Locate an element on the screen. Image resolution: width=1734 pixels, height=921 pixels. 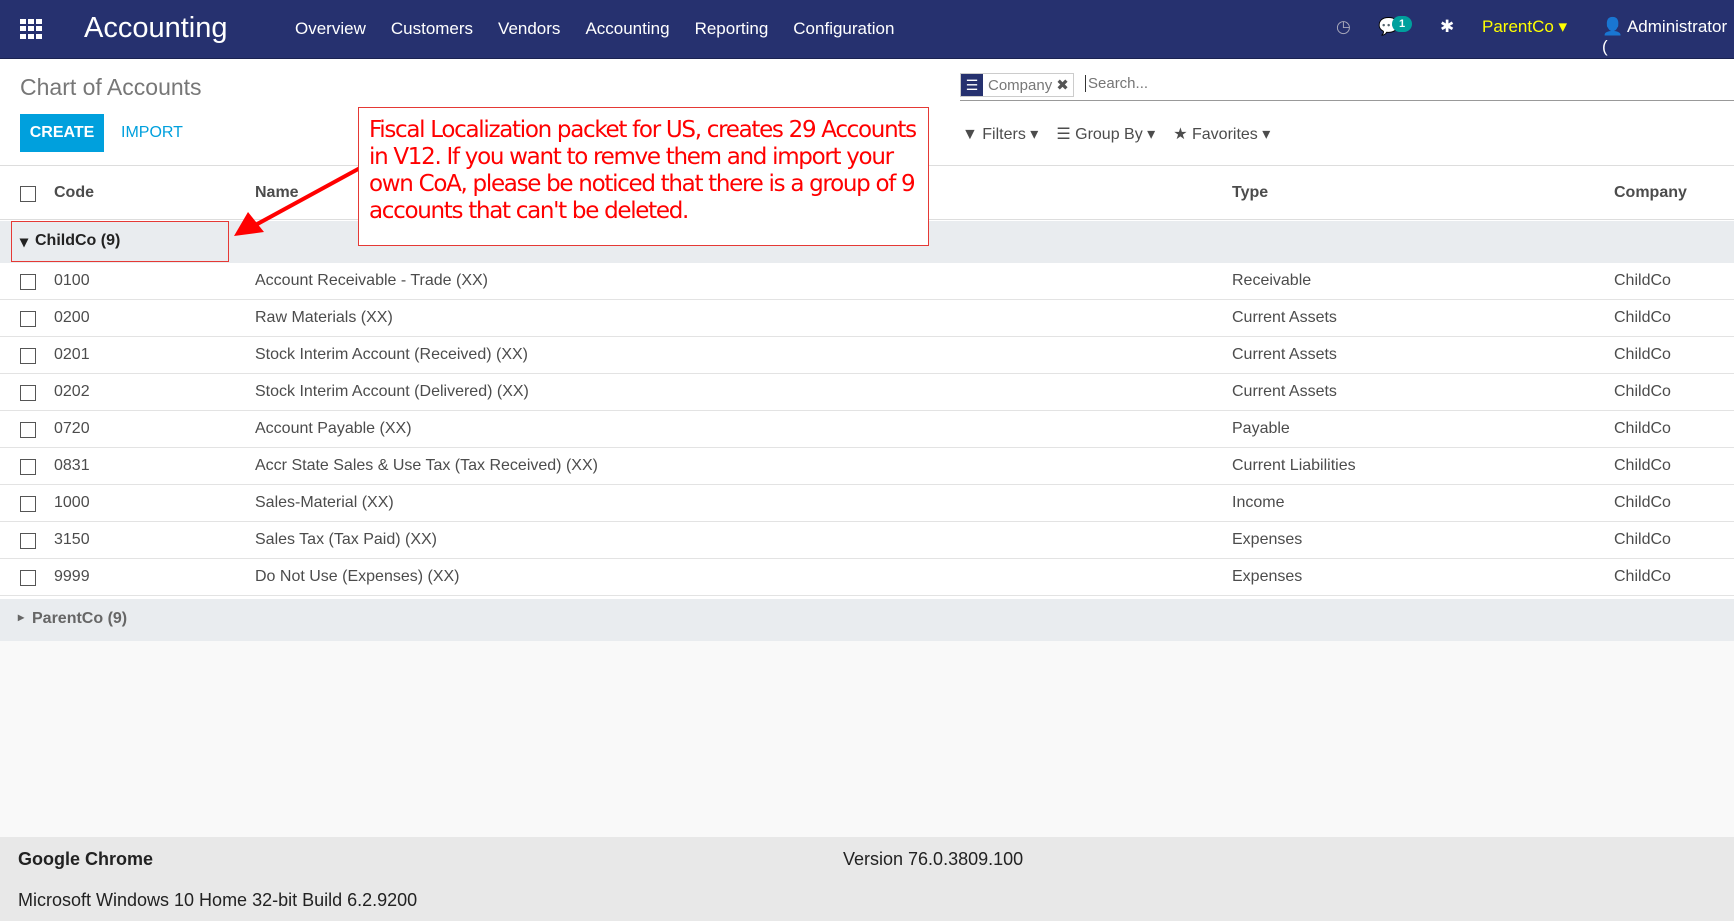
cell-name: Account Payable (XX) is located at coordinates (333, 428).